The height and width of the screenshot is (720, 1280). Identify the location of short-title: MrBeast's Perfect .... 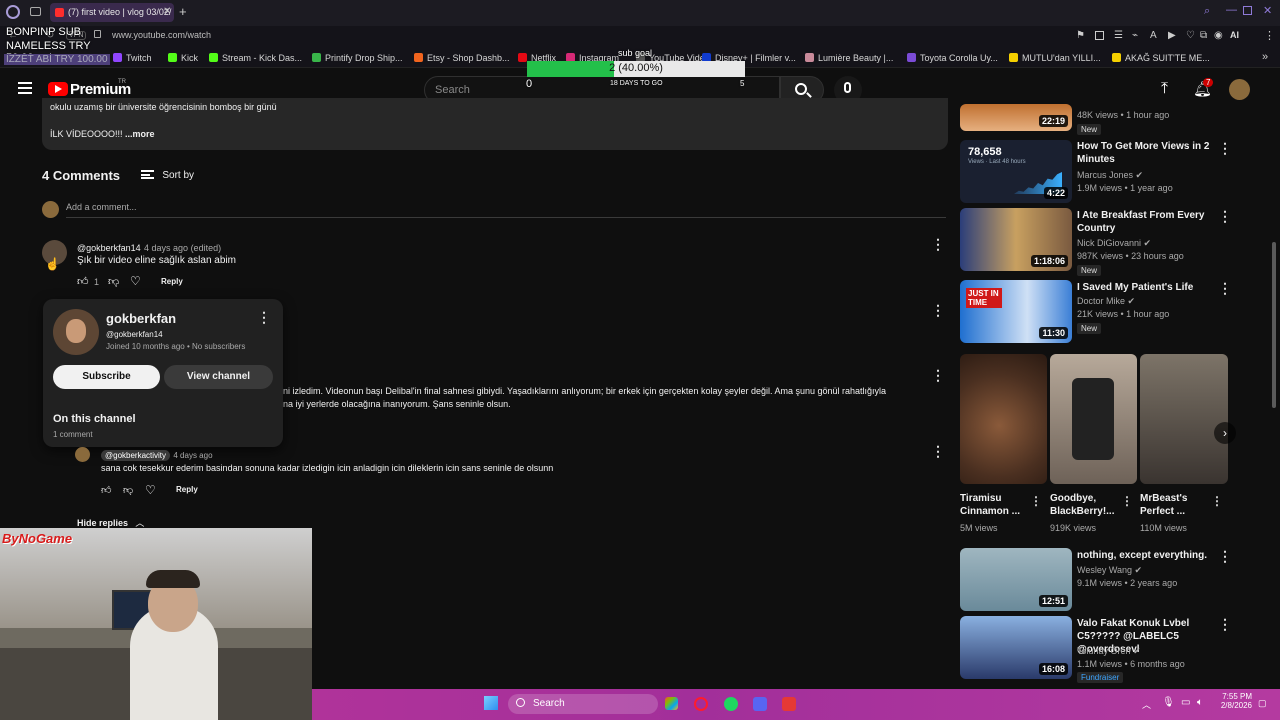
(1173, 505).